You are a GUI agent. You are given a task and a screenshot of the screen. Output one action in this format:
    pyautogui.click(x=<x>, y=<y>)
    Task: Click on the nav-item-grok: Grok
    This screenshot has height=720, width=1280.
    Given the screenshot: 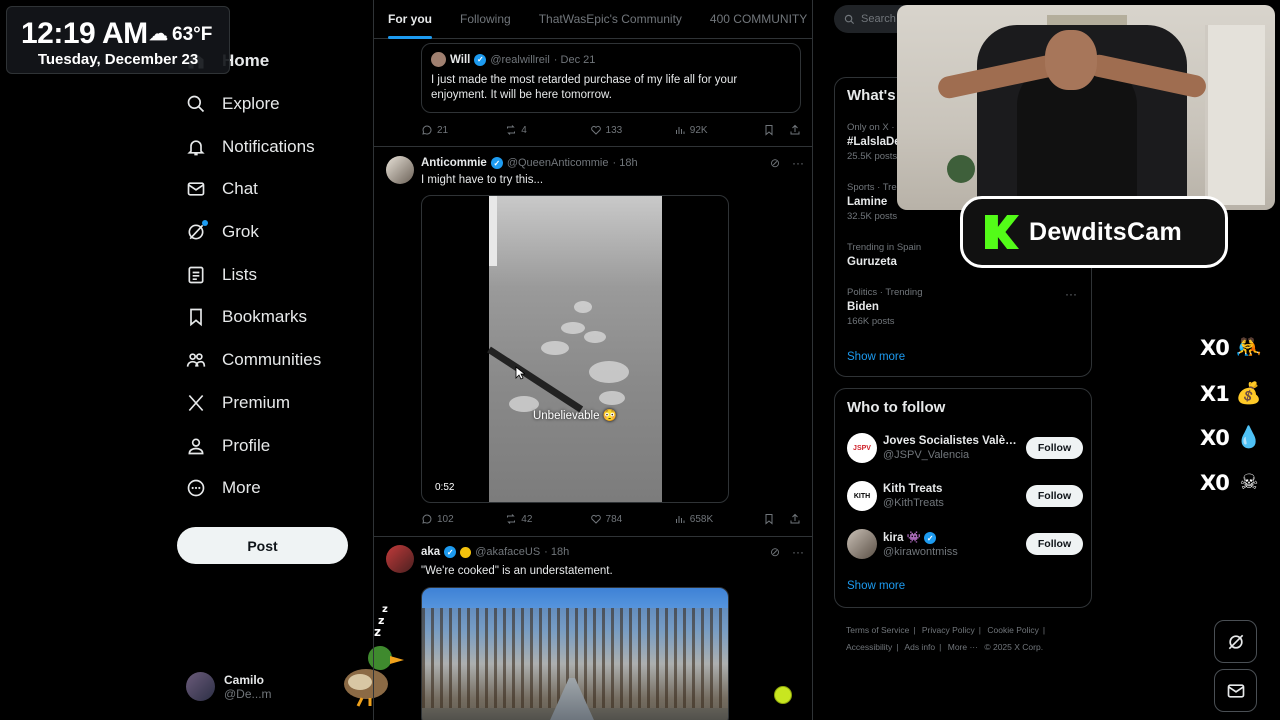 What is the action you would take?
    pyautogui.click(x=273, y=232)
    